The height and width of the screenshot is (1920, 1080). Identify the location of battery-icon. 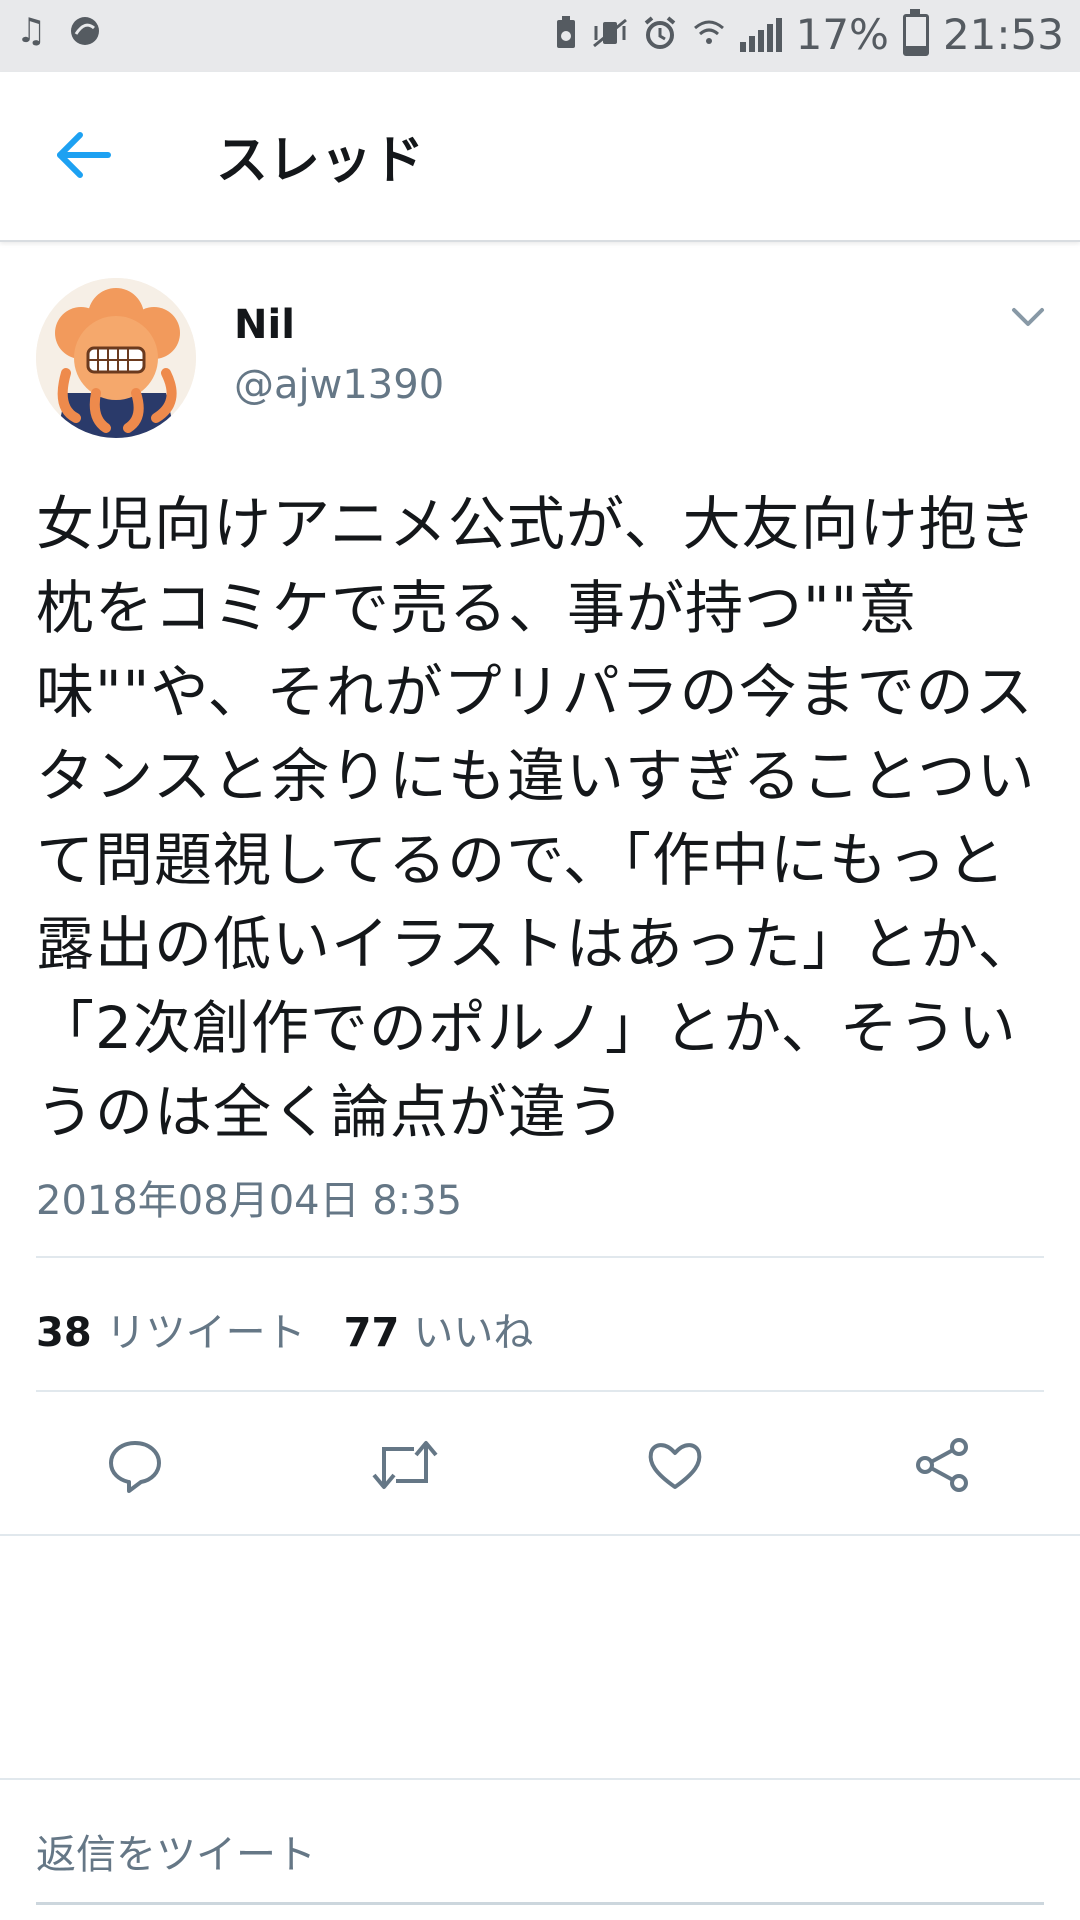
(915, 32).